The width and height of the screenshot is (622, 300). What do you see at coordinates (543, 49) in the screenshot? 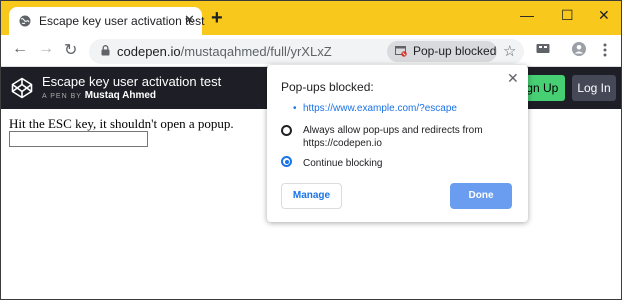
I see `extension-icon` at bounding box center [543, 49].